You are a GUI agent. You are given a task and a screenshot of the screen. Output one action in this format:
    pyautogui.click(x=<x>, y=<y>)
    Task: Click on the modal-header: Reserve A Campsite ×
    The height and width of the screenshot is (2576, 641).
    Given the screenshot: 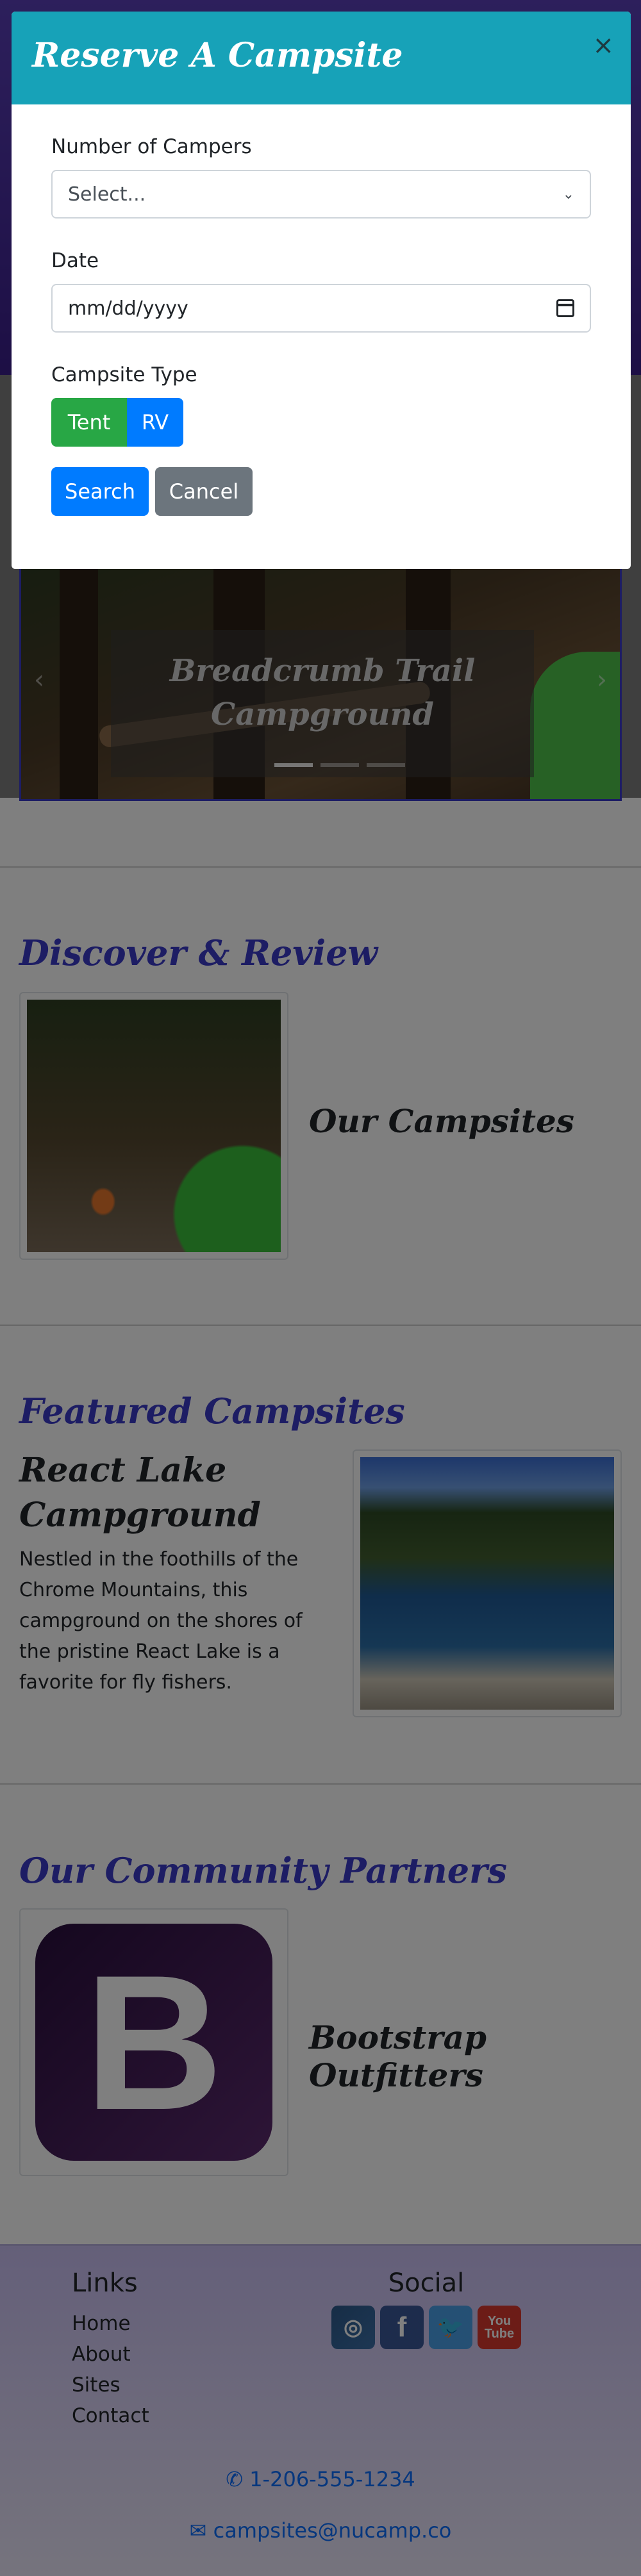 What is the action you would take?
    pyautogui.click(x=321, y=58)
    